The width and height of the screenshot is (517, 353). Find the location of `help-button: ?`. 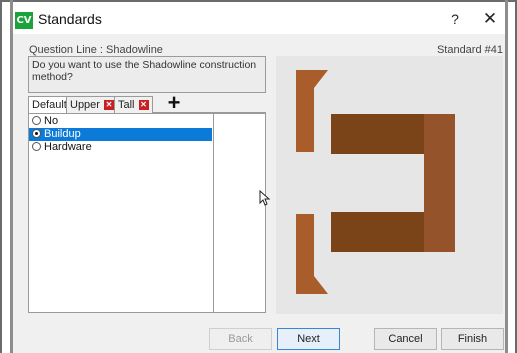

help-button: ? is located at coordinates (455, 19).